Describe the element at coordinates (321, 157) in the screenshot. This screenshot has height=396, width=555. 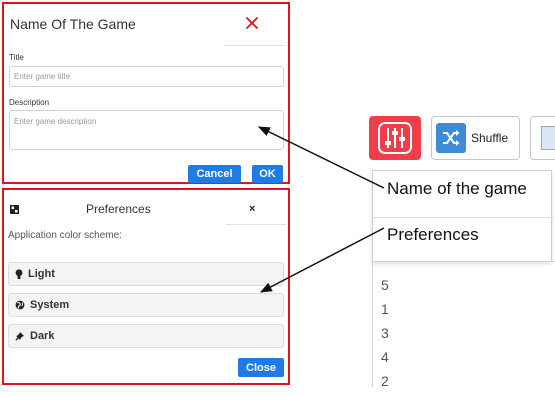
I see `arrow-to-game-dialog` at that location.